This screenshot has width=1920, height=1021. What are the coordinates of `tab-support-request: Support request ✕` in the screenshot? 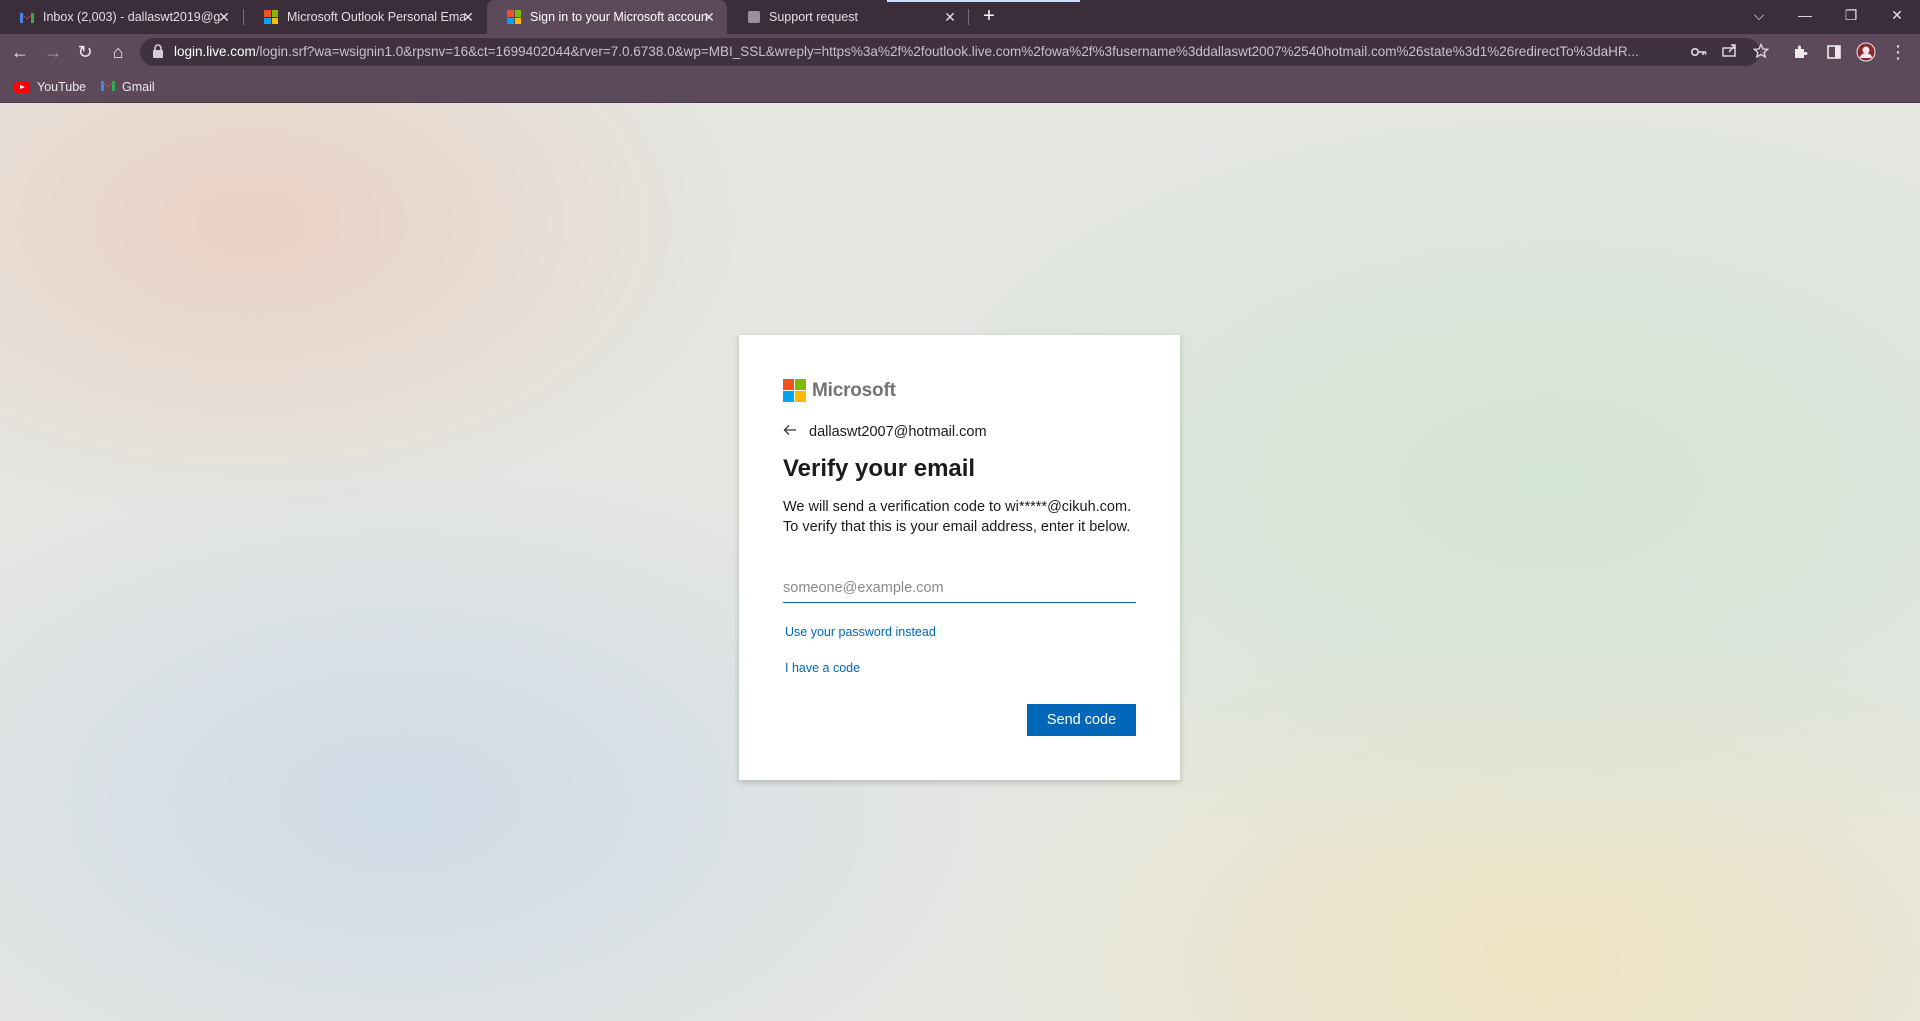 It's located at (848, 17).